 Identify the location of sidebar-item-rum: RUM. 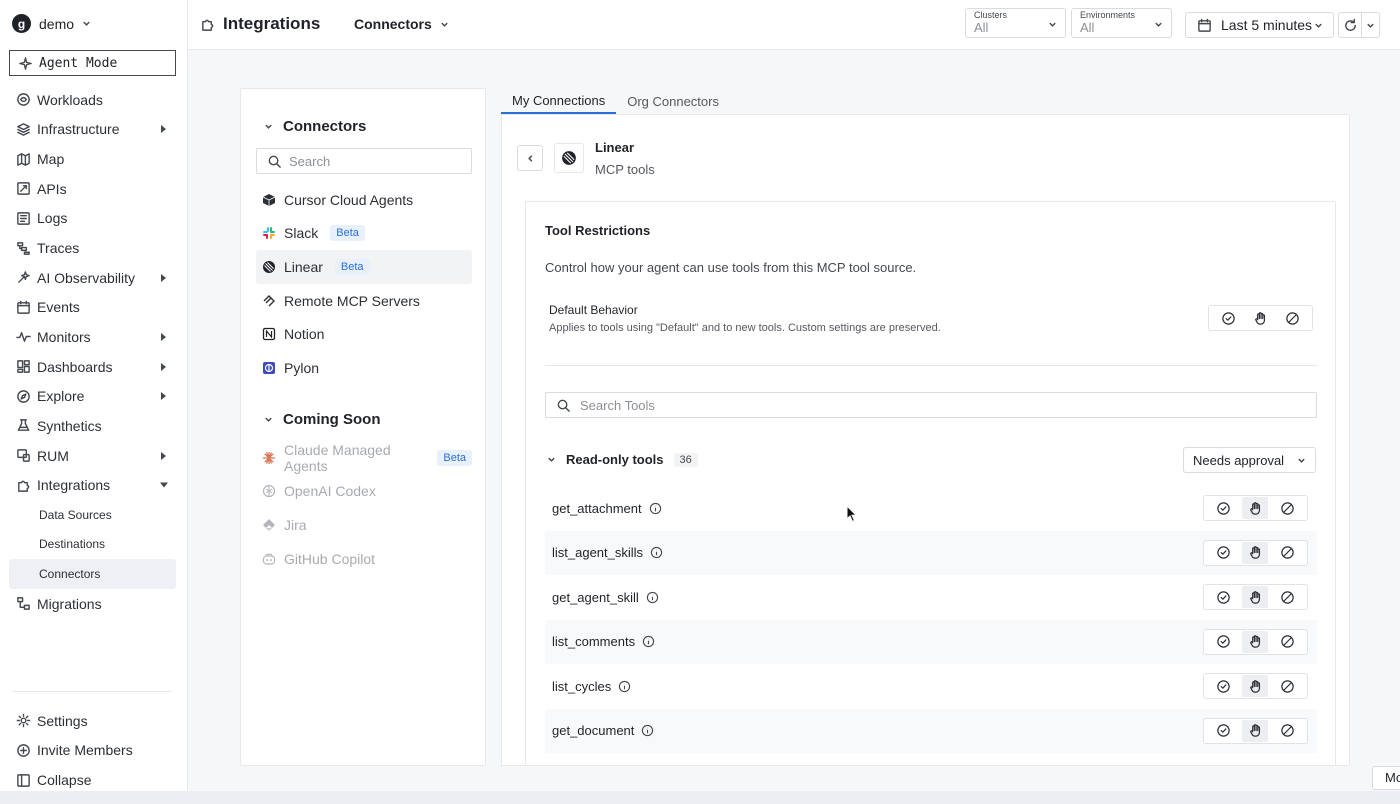
(92, 456).